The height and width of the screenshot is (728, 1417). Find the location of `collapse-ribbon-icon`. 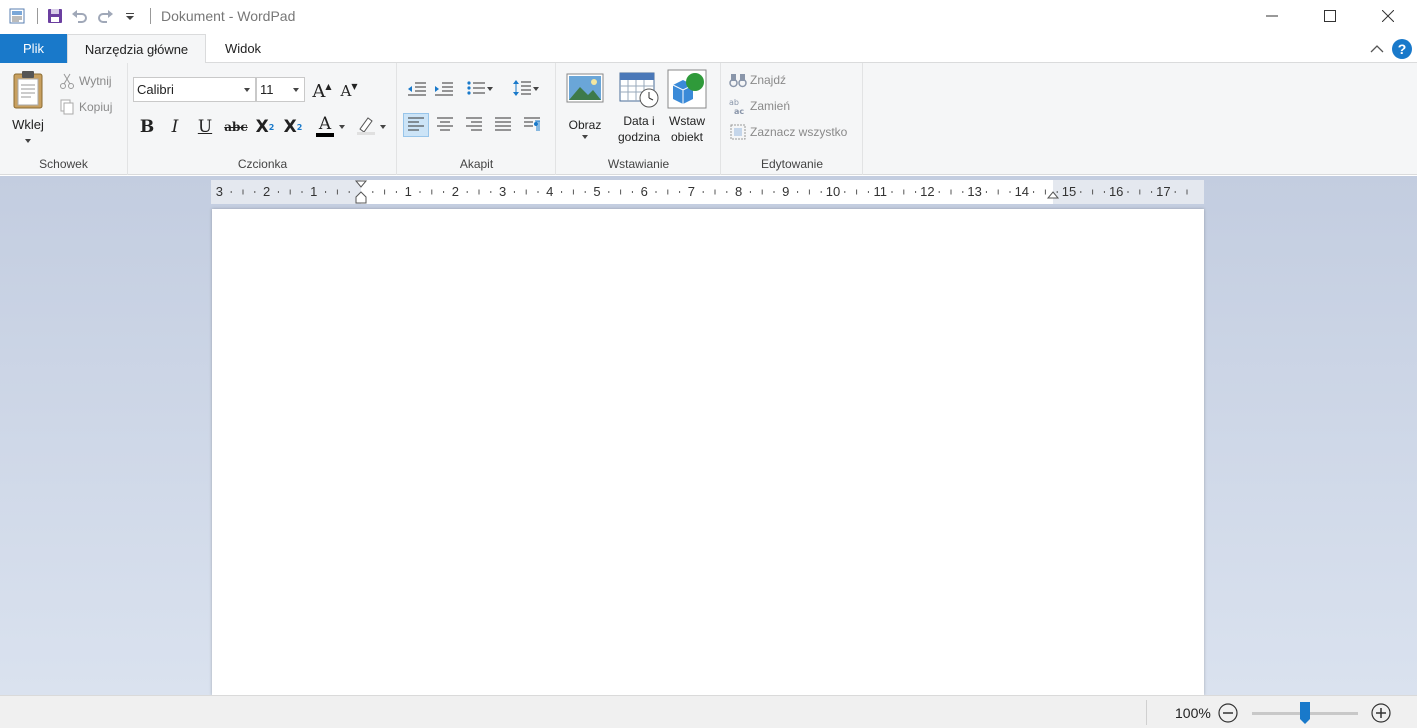

collapse-ribbon-icon is located at coordinates (1377, 49).